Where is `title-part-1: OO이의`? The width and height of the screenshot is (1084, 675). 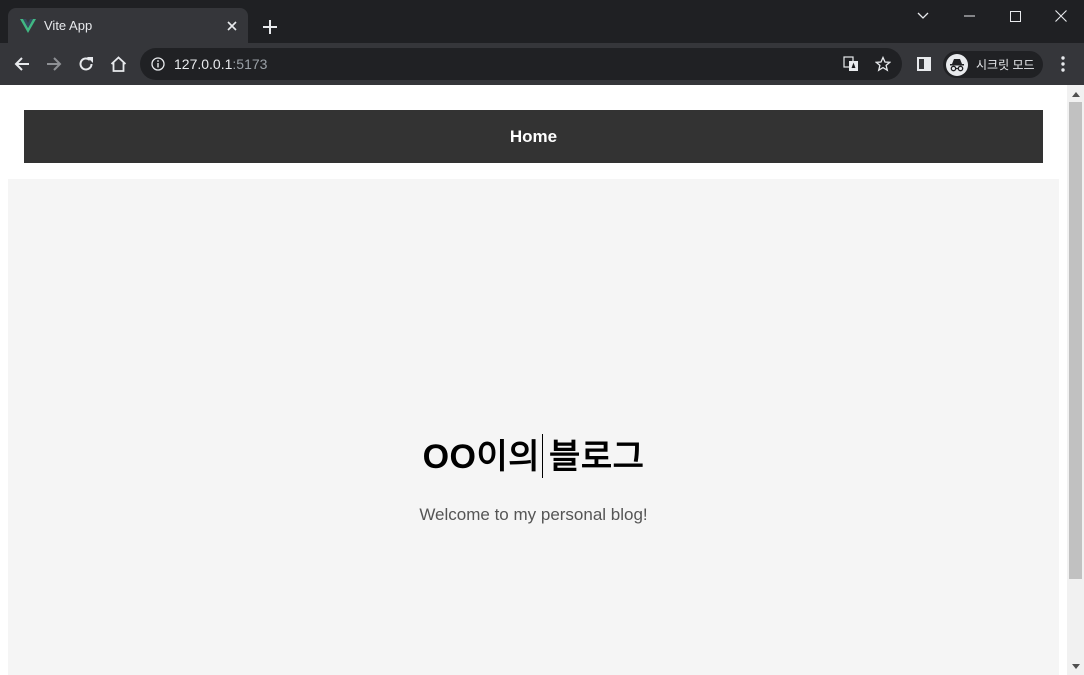 title-part-1: OO이의 is located at coordinates (481, 457).